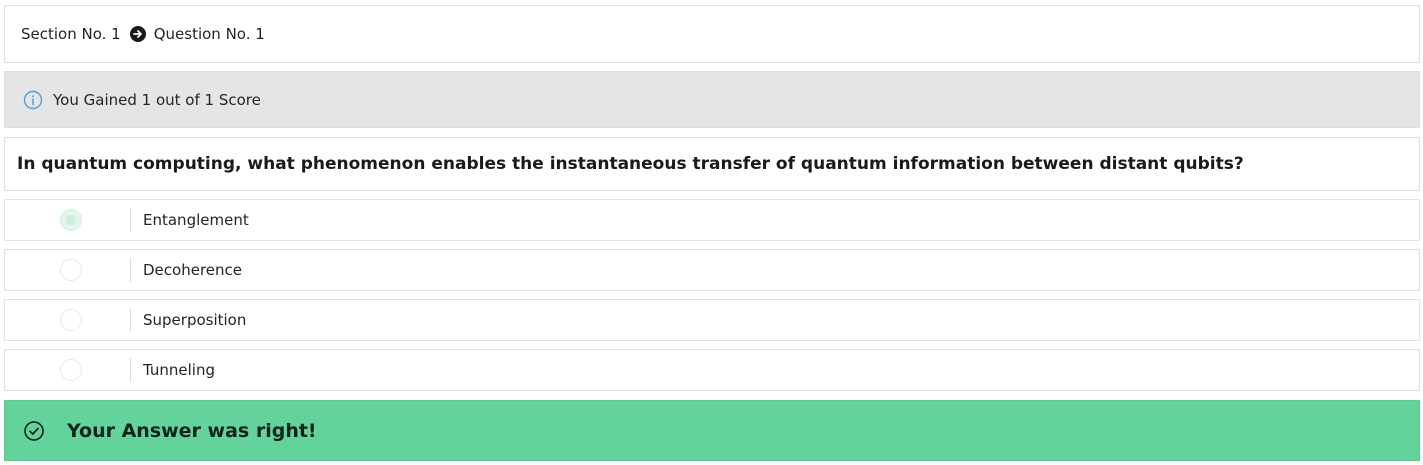  Describe the element at coordinates (712, 430) in the screenshot. I see `result-banner: Your Answer was right!` at that location.